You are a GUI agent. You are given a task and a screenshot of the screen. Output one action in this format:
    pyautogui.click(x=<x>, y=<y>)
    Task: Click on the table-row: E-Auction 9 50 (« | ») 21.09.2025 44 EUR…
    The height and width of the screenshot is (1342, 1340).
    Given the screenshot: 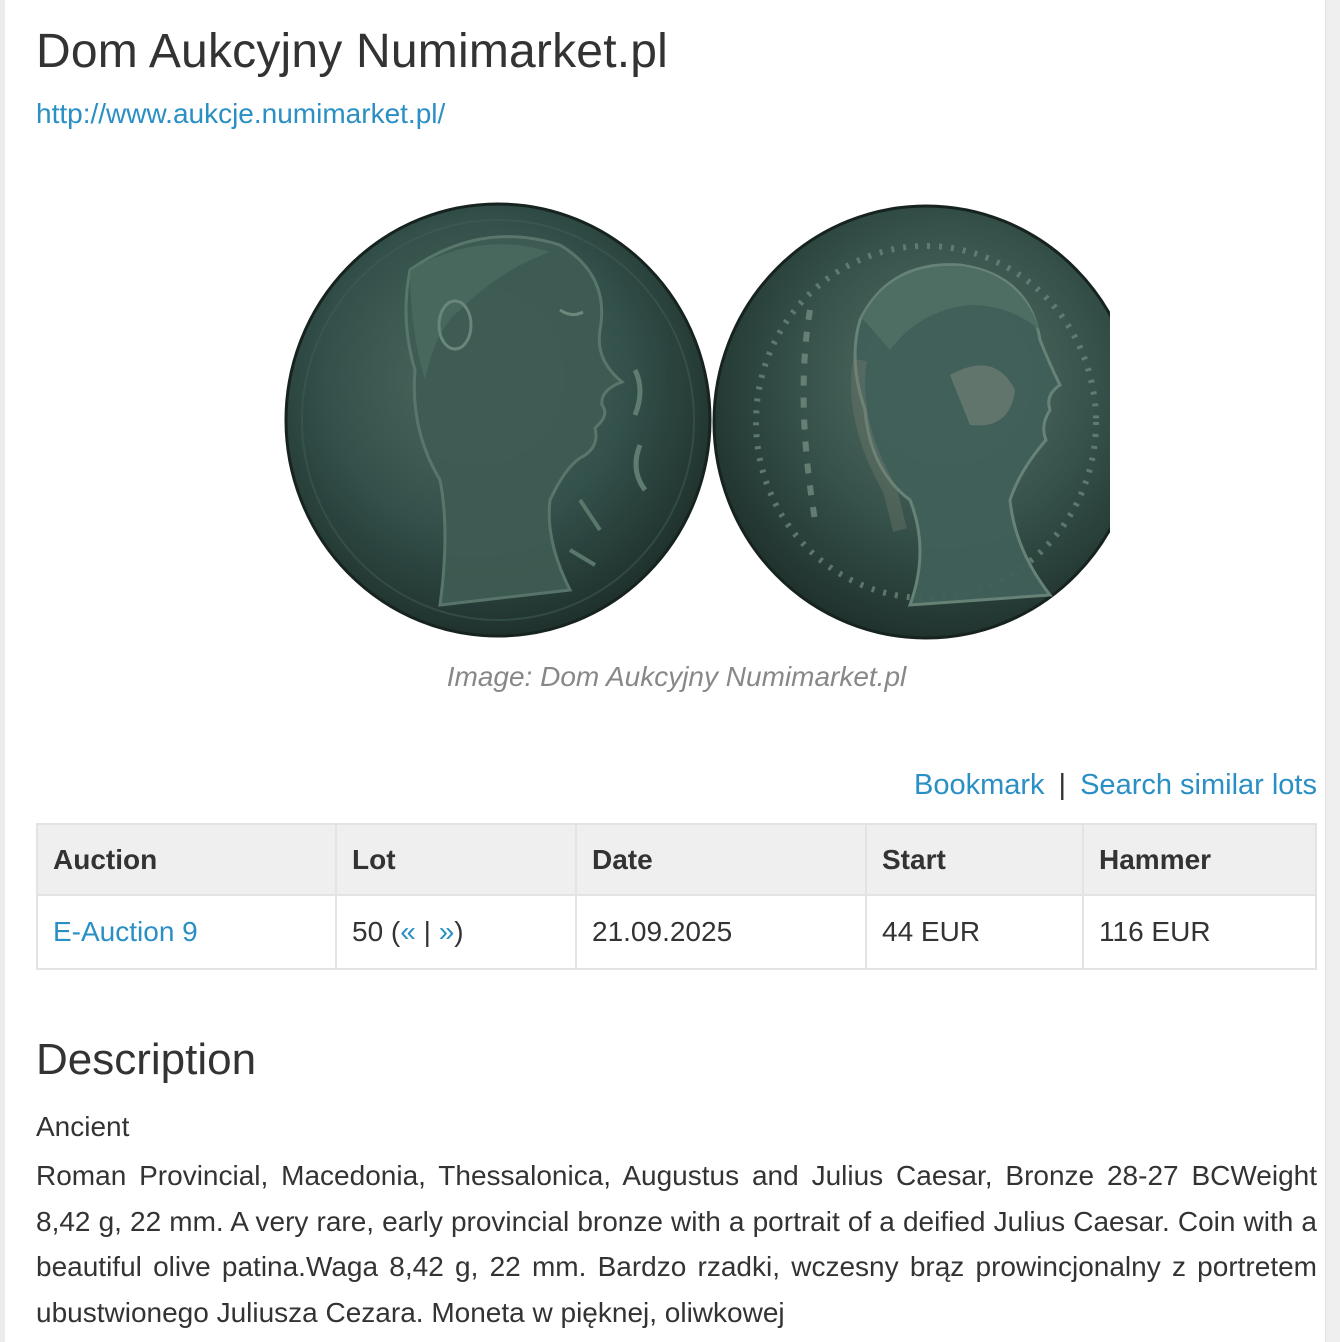 What is the action you would take?
    pyautogui.click(x=676, y=932)
    